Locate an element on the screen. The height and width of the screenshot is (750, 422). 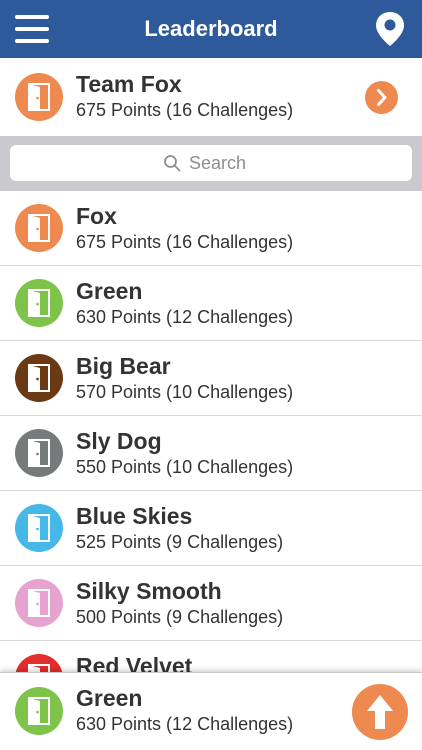
page-title: Leaderboard is located at coordinates (211, 28).